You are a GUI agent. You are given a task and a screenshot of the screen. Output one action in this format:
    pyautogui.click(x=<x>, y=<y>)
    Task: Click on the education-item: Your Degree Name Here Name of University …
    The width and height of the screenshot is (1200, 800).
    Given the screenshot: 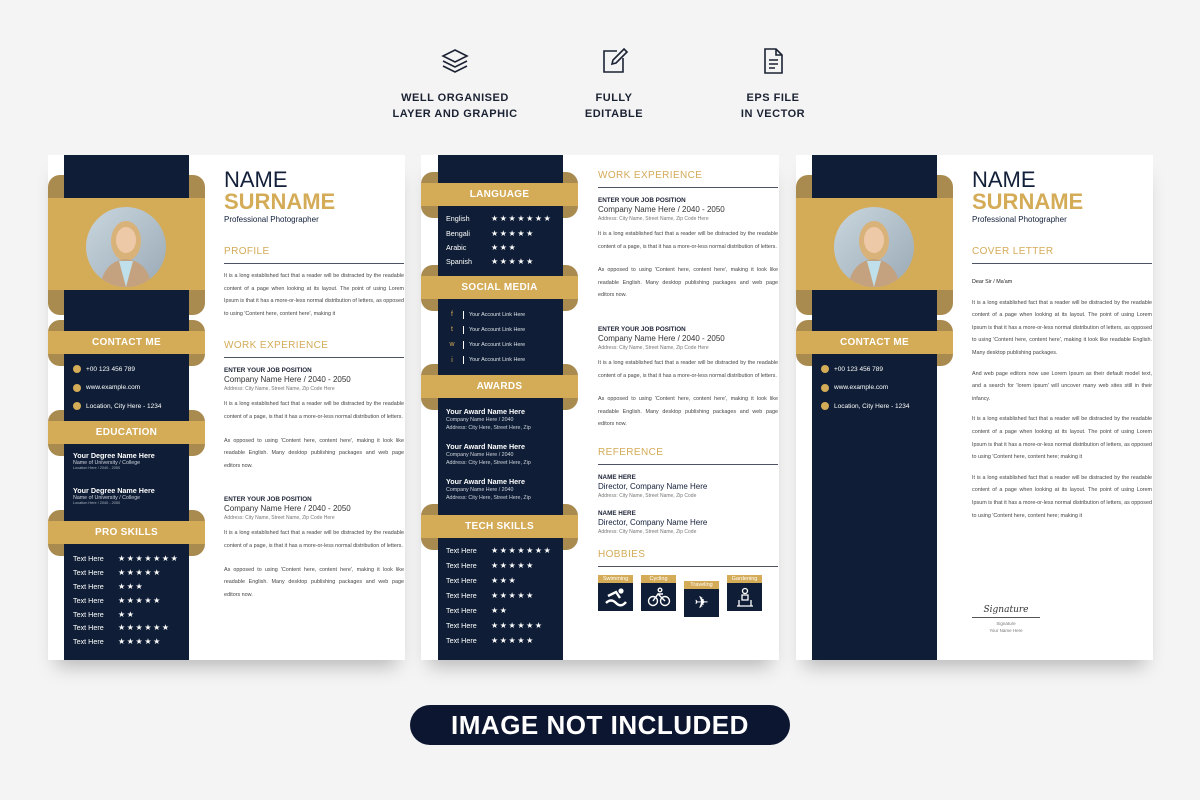 What is the action you would take?
    pyautogui.click(x=114, y=460)
    